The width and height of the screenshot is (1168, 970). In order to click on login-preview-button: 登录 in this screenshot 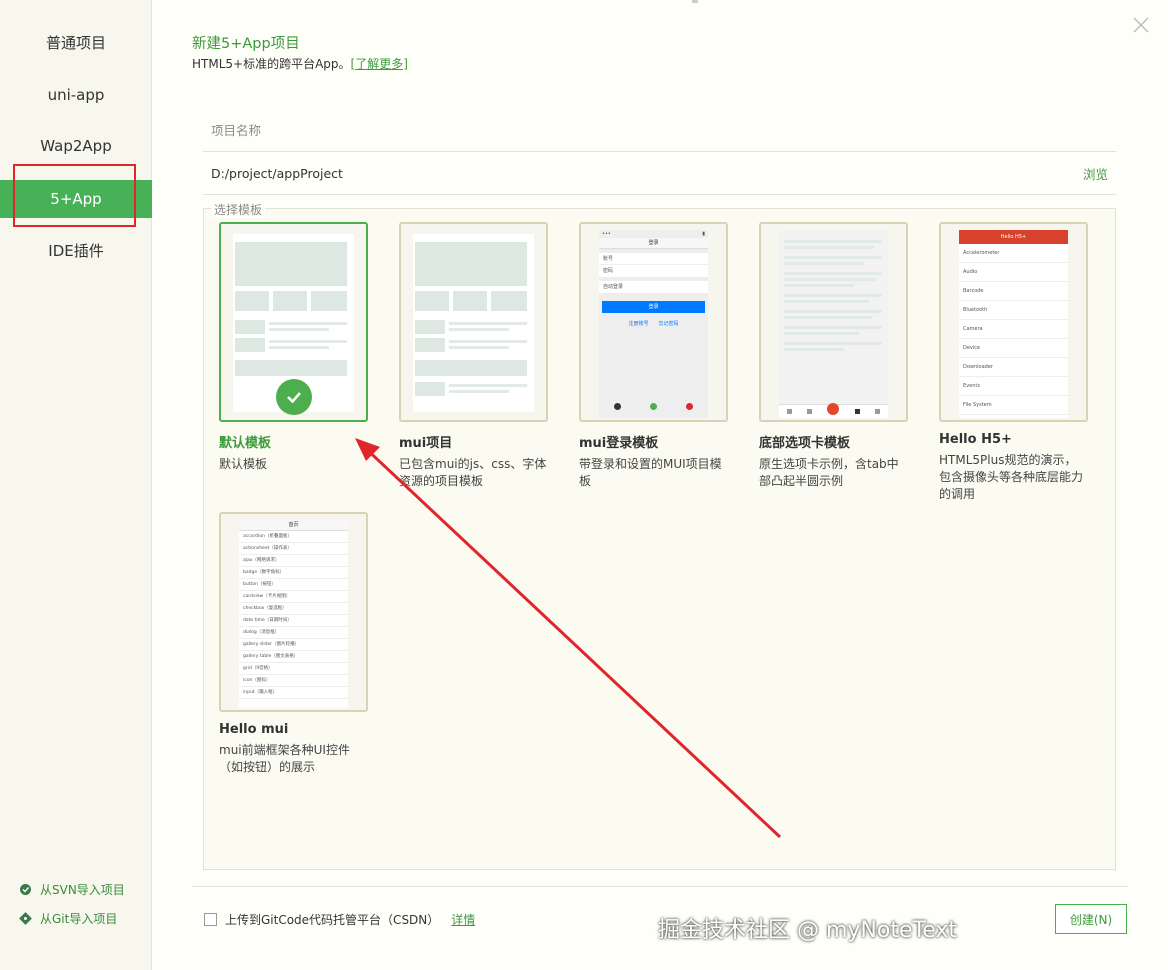, I will do `click(653, 307)`.